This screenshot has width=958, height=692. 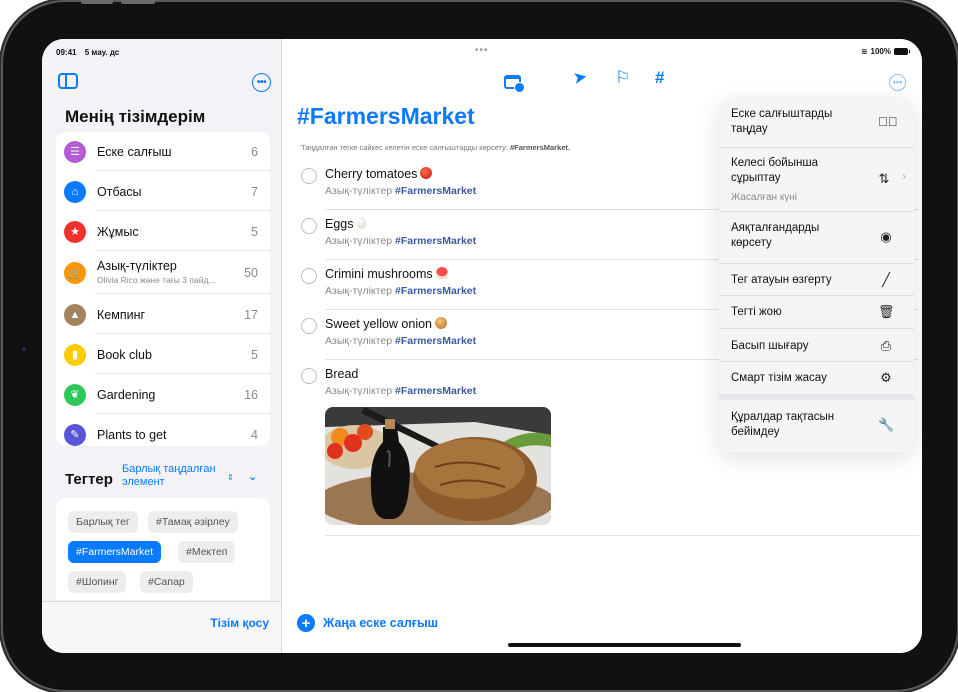 What do you see at coordinates (580, 78) in the screenshot?
I see `location-icon: ➤` at bounding box center [580, 78].